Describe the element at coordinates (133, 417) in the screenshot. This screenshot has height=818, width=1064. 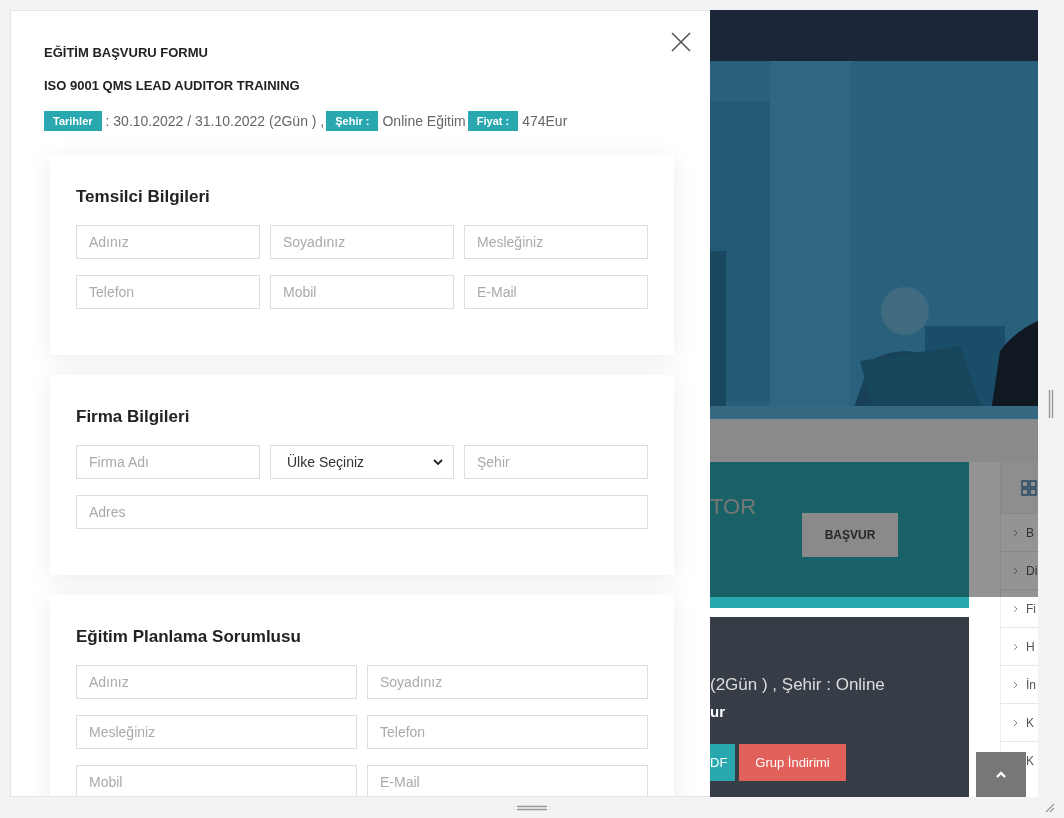
I see `section-title: Firma Bilgileri` at that location.